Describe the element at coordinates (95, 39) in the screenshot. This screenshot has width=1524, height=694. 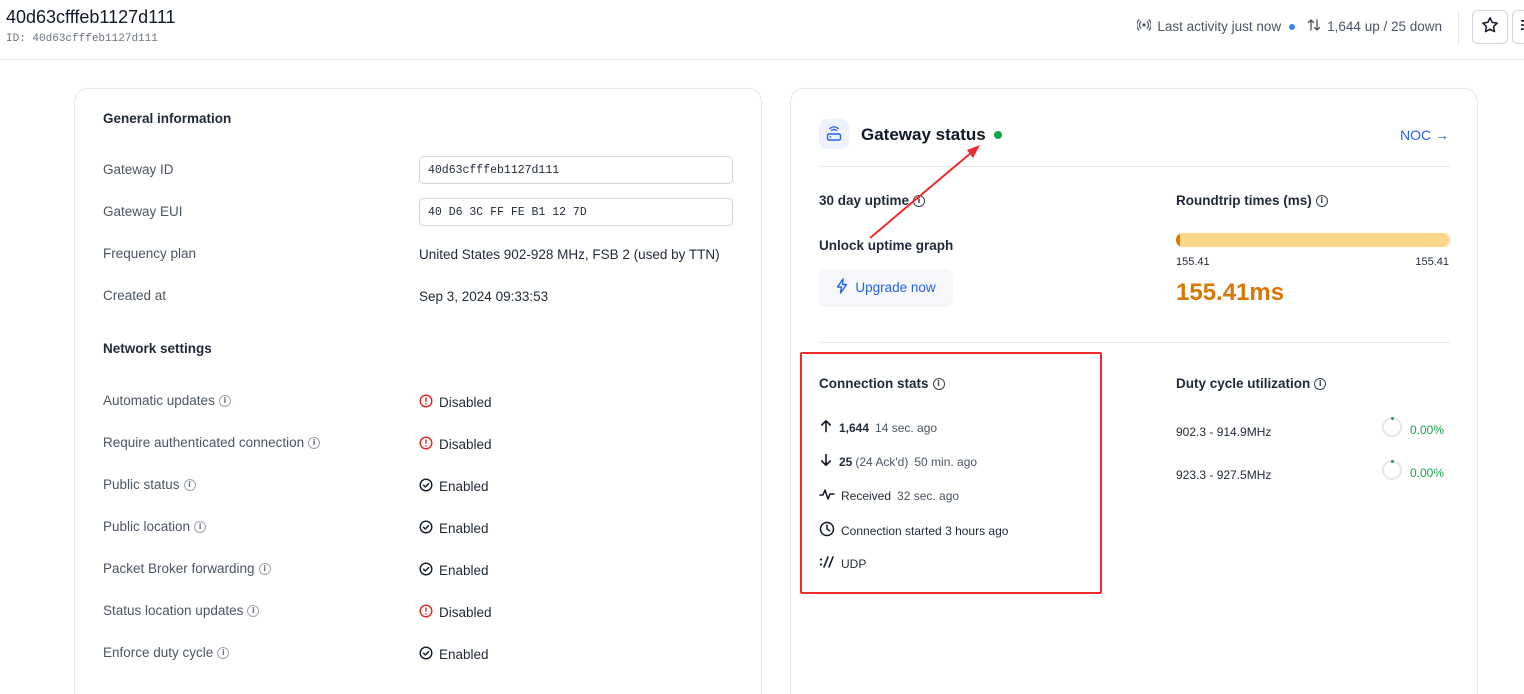
I see `id-value: 40d63cfffeb1127d111` at that location.